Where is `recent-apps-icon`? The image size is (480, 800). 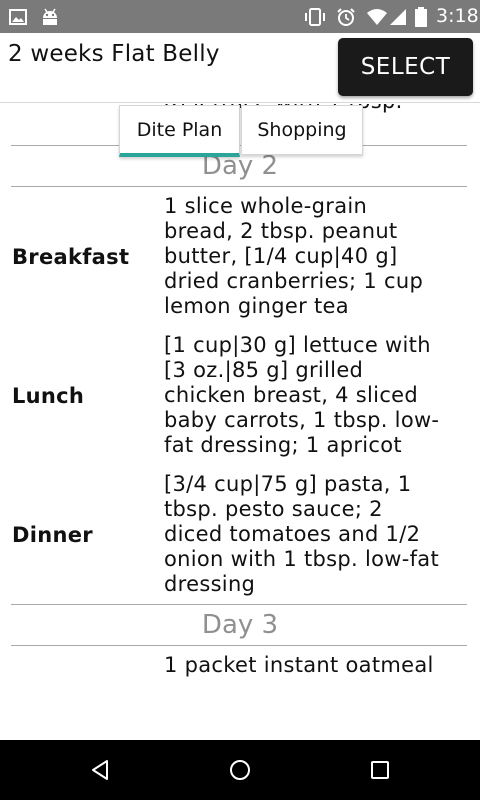
recent-apps-icon is located at coordinates (380, 770).